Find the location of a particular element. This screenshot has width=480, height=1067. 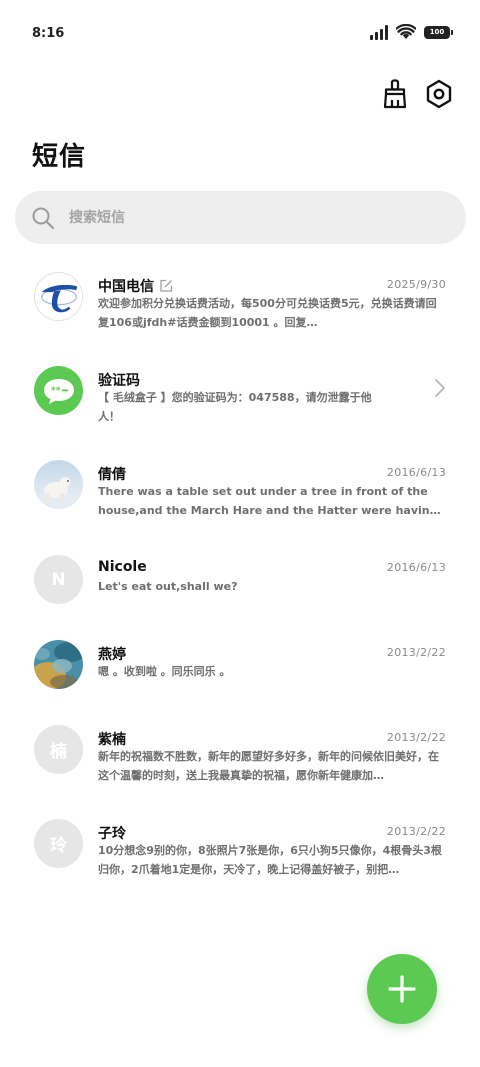

list-item: ** 验证码 【 毛绒盒子 】您的验证码为：047588，请勿泄露于他人！ is located at coordinates (240, 401).